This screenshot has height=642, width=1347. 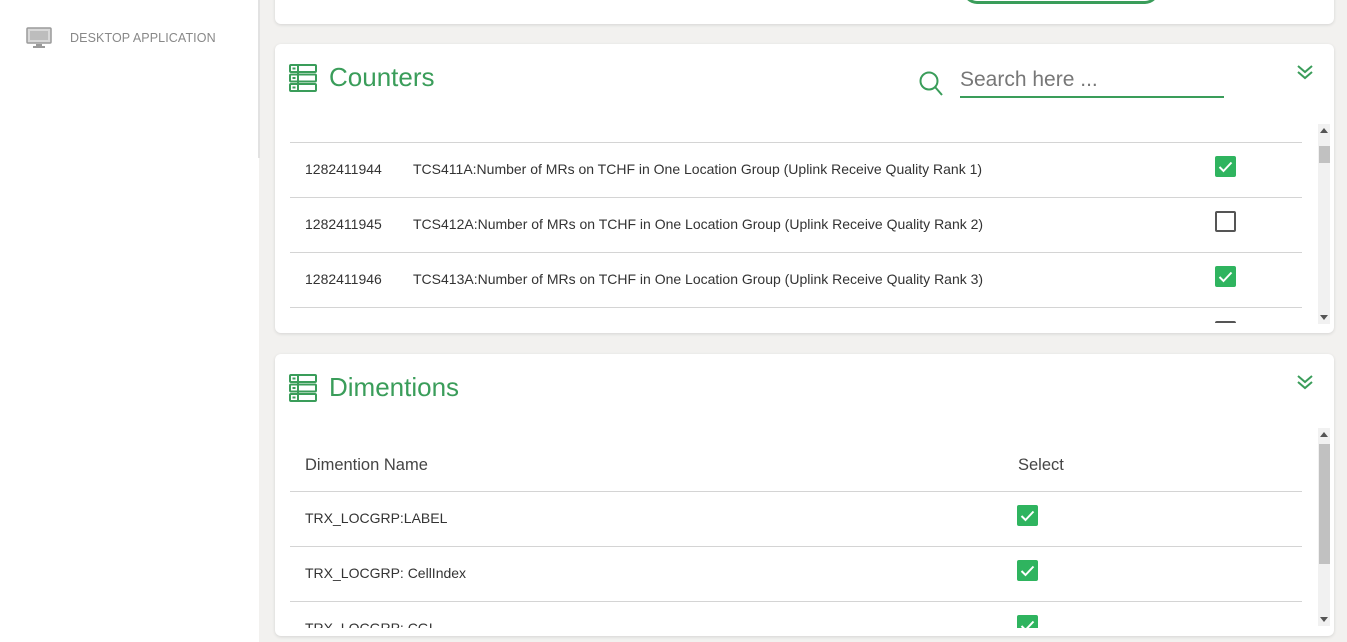 What do you see at coordinates (386, 573) in the screenshot?
I see `dimention-name: TRX_LOCGRP: CellIndex` at bounding box center [386, 573].